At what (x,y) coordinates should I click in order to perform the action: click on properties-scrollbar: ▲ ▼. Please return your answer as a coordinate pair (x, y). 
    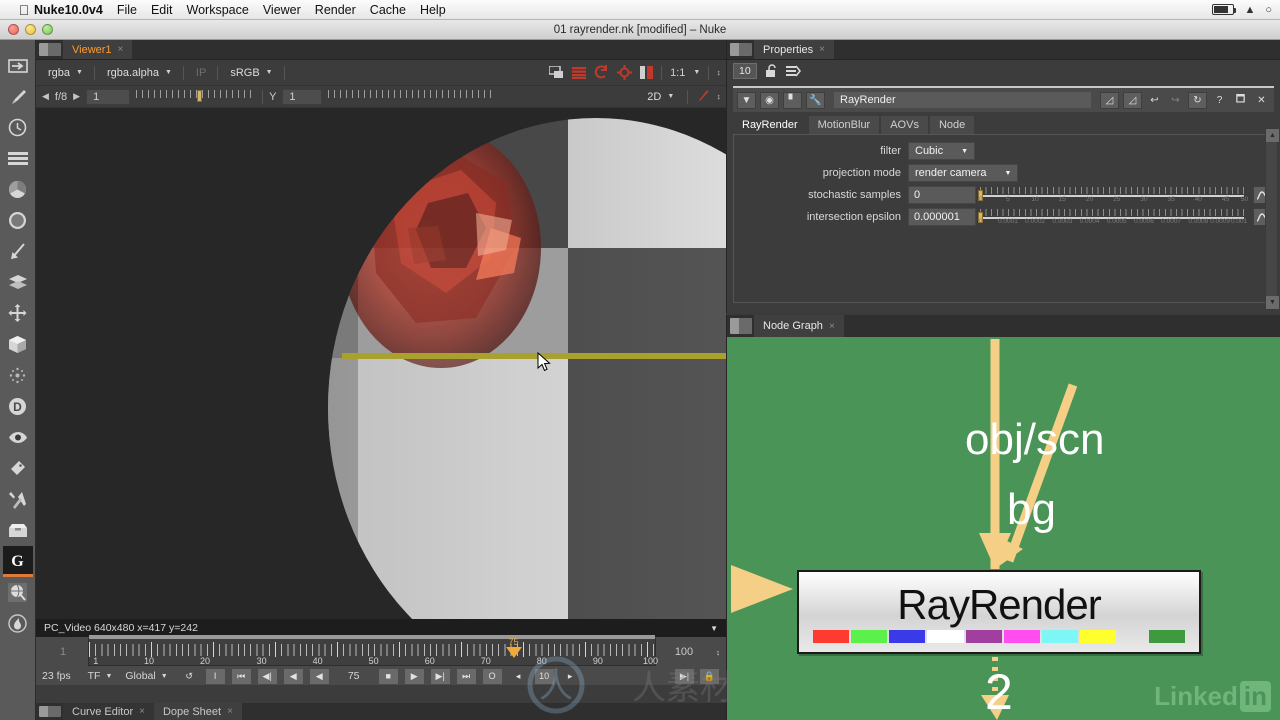
    Looking at the image, I should click on (1272, 219).